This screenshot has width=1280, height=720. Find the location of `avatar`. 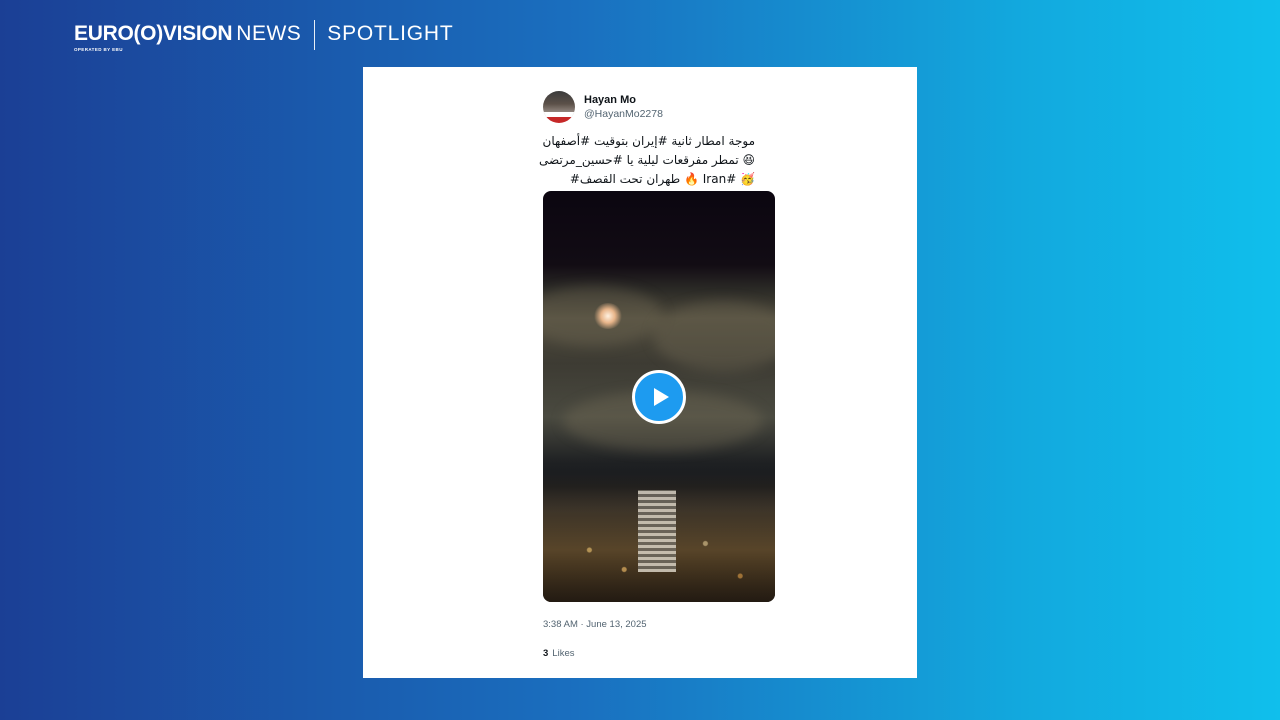

avatar is located at coordinates (559, 107).